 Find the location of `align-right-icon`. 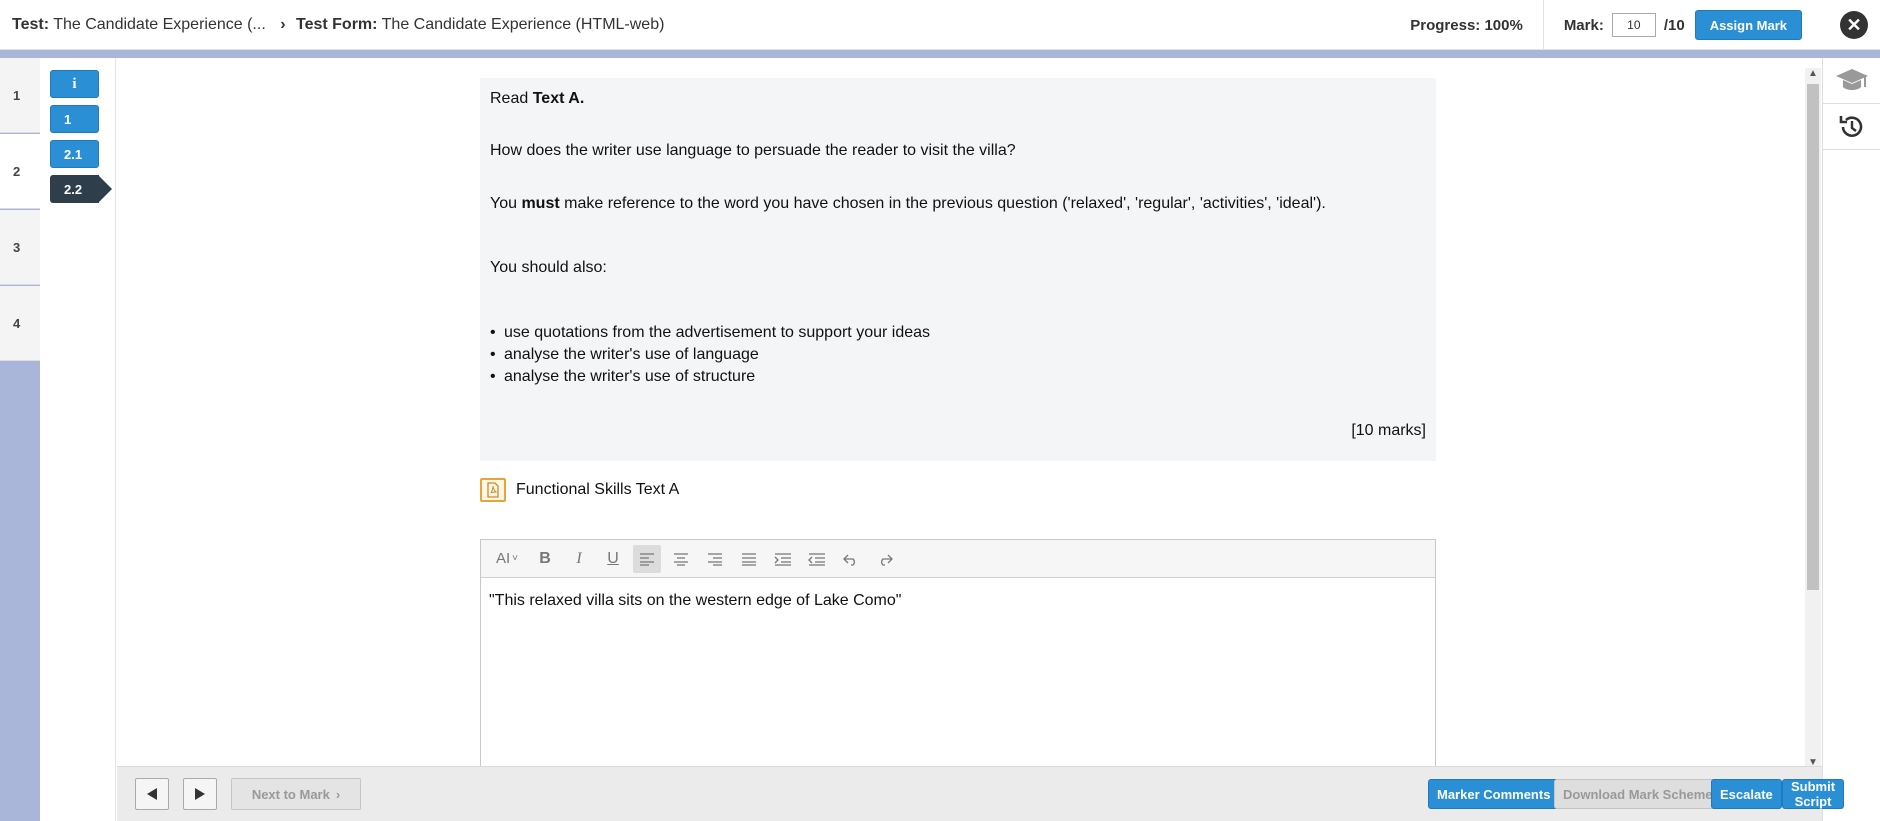

align-right-icon is located at coordinates (715, 559).